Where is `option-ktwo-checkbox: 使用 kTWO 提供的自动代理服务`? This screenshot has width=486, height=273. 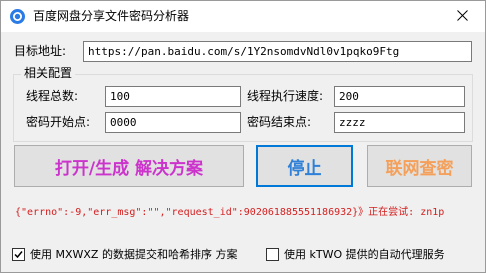 option-ktwo-checkbox: 使用 kTWO 提供的自动代理服务 is located at coordinates (355, 254).